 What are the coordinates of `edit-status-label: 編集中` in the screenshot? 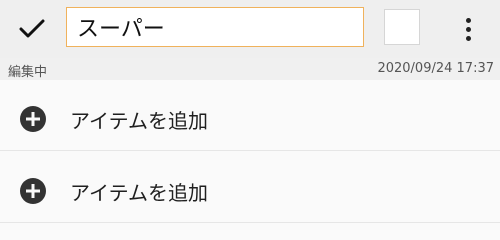 It's located at (28, 72).